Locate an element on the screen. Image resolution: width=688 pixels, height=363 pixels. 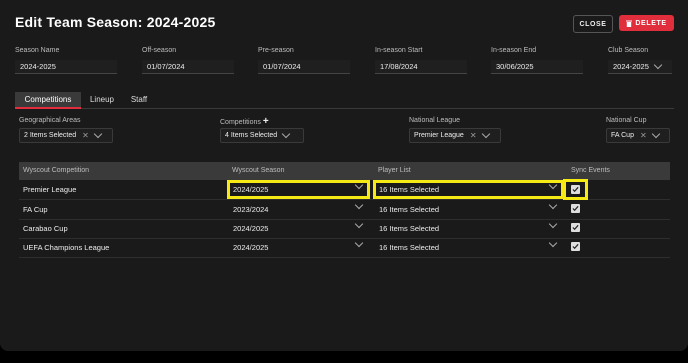
club-season-value: 2024-2025 is located at coordinates (631, 66).